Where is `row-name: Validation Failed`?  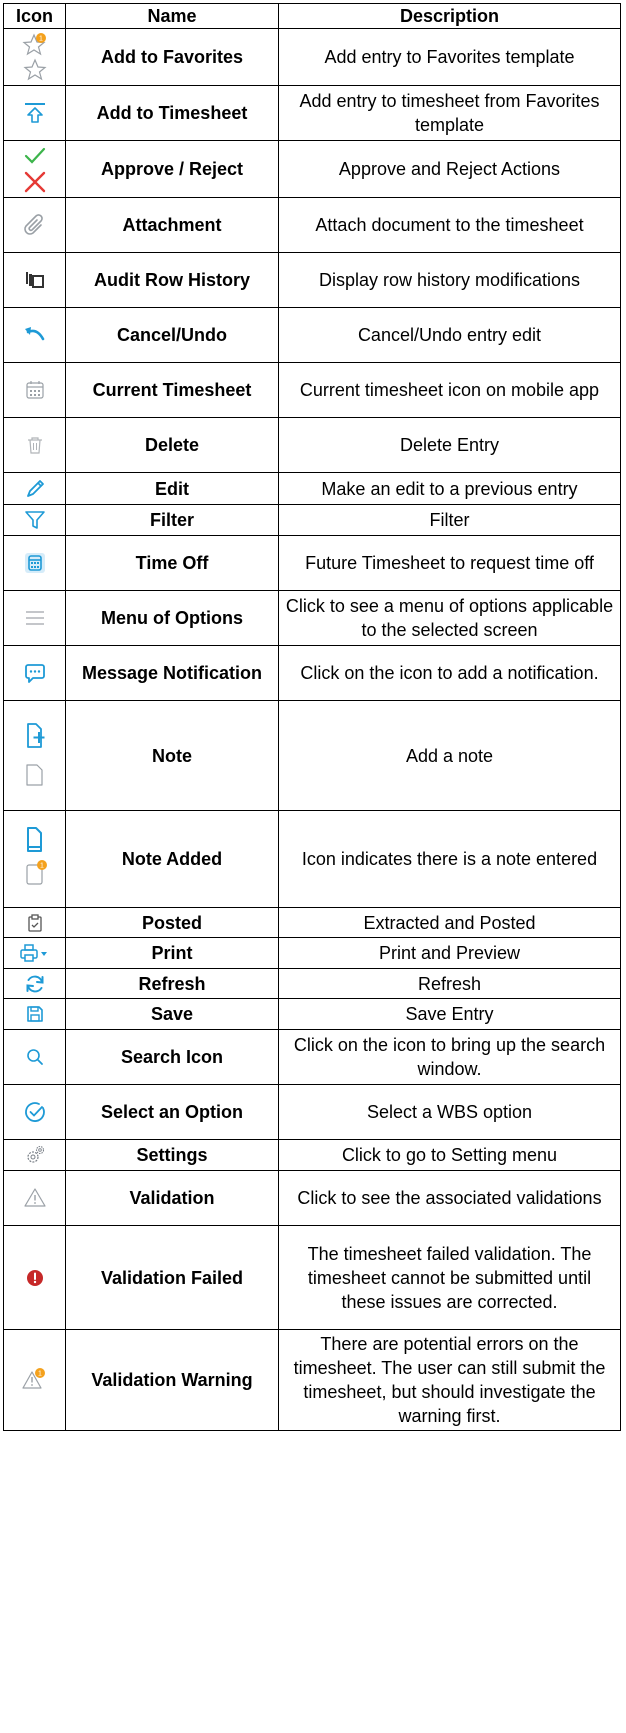
row-name: Validation Failed is located at coordinates (172, 1277).